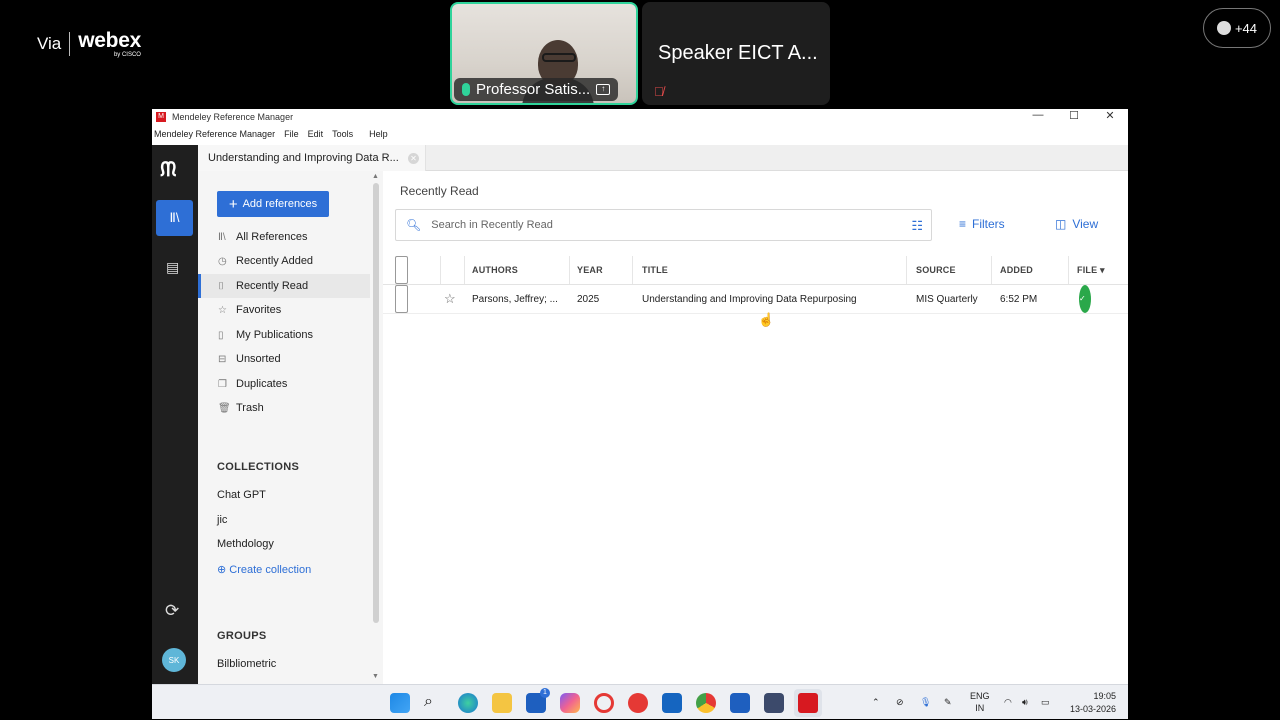  Describe the element at coordinates (284, 335) in the screenshot. I see `sidebar-item-my-publications: ▯ My Publications` at that location.